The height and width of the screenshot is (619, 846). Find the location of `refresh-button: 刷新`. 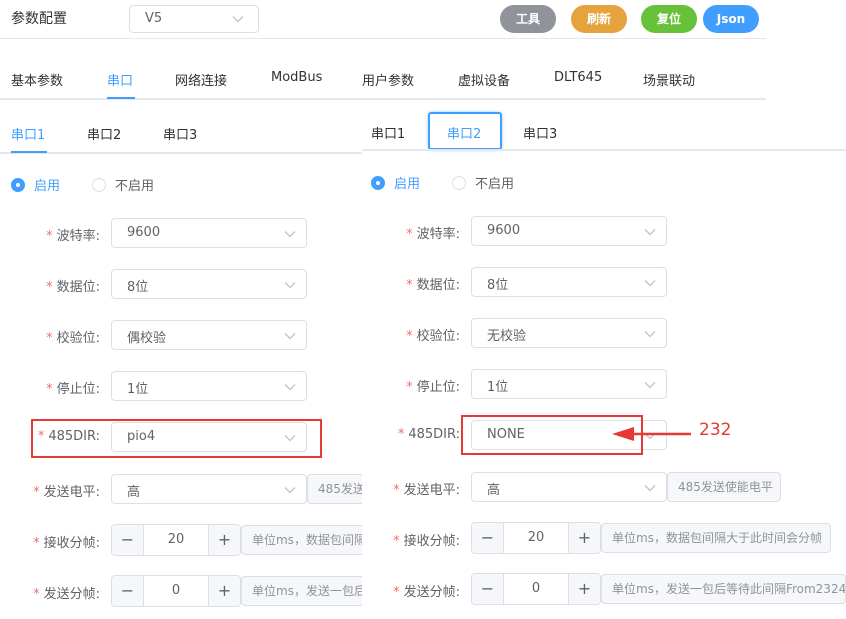

refresh-button: 刷新 is located at coordinates (599, 19).